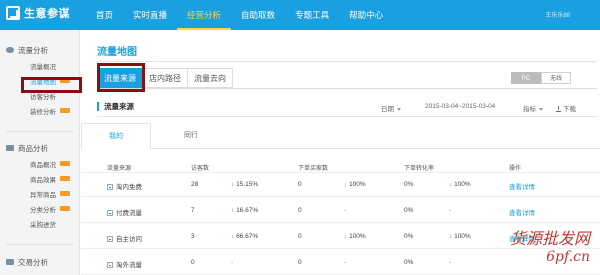 This screenshot has width=600, height=275. I want to click on device-toggle: PC 无线, so click(541, 78).